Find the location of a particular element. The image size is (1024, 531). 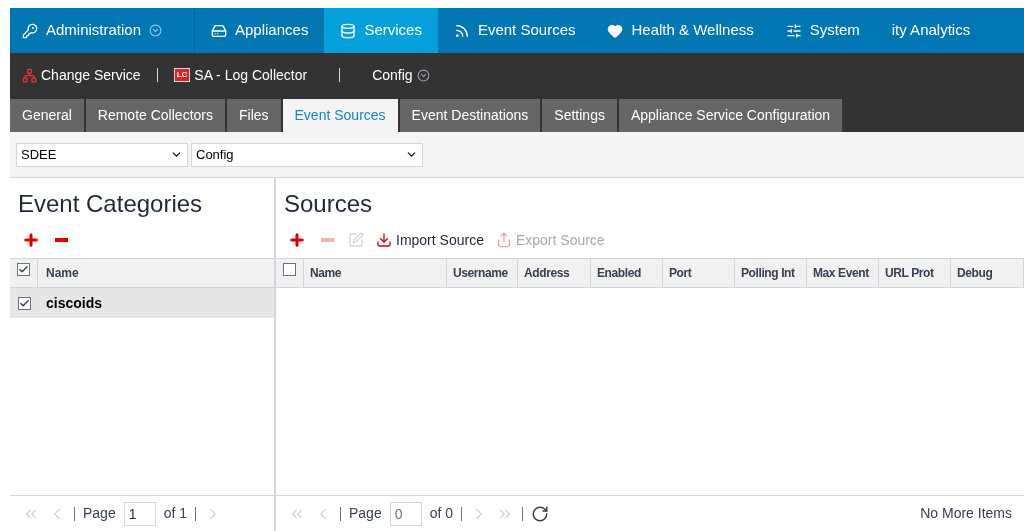

network-icon is located at coordinates (29, 75).